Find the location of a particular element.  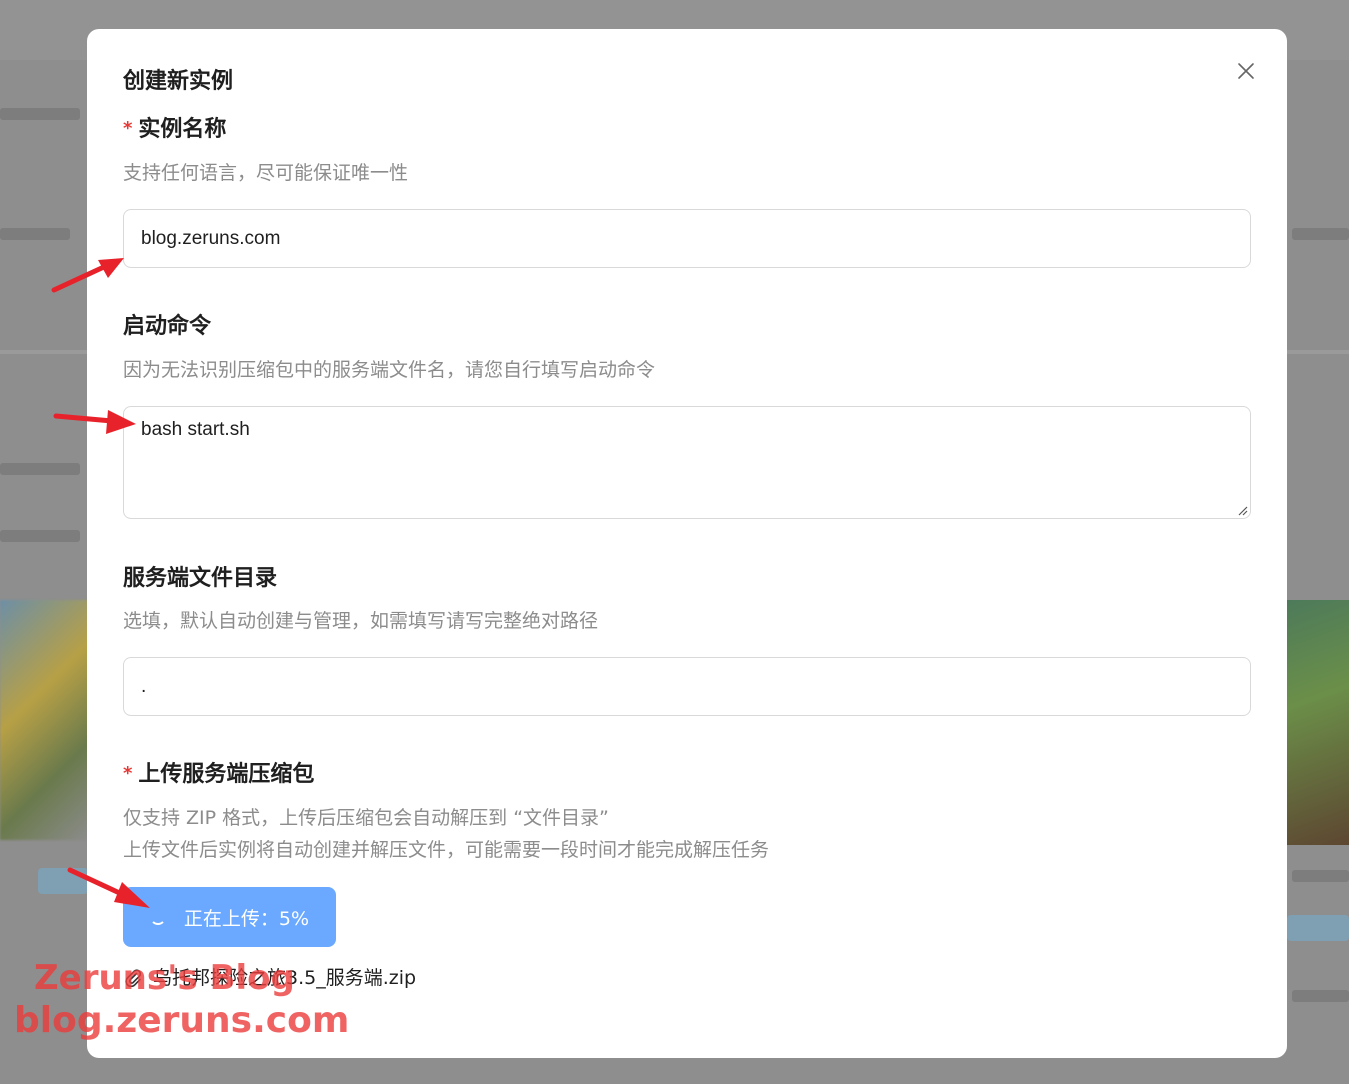

upload-hint-line1: 仅支持 ZIP 格式，上传后压缩包会自动解压到 “文件目录” is located at coordinates (366, 818).